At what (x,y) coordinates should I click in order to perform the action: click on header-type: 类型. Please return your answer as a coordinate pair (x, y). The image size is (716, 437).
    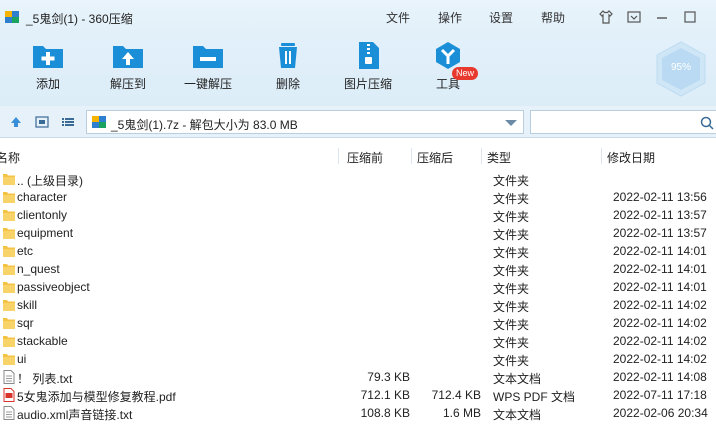
    Looking at the image, I should click on (499, 157).